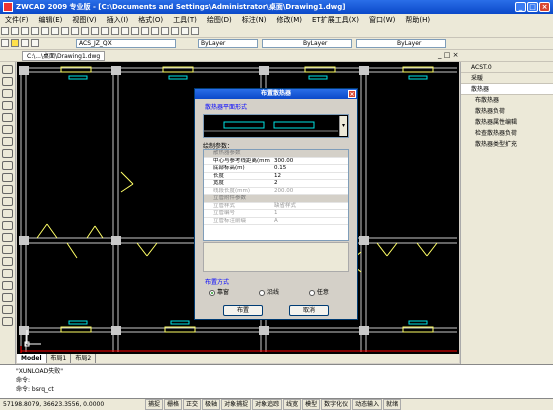 This screenshot has height=410, width=553. What do you see at coordinates (276, 199) in the screenshot?
I see `category-riser-params: 立管附件参数` at bounding box center [276, 199].